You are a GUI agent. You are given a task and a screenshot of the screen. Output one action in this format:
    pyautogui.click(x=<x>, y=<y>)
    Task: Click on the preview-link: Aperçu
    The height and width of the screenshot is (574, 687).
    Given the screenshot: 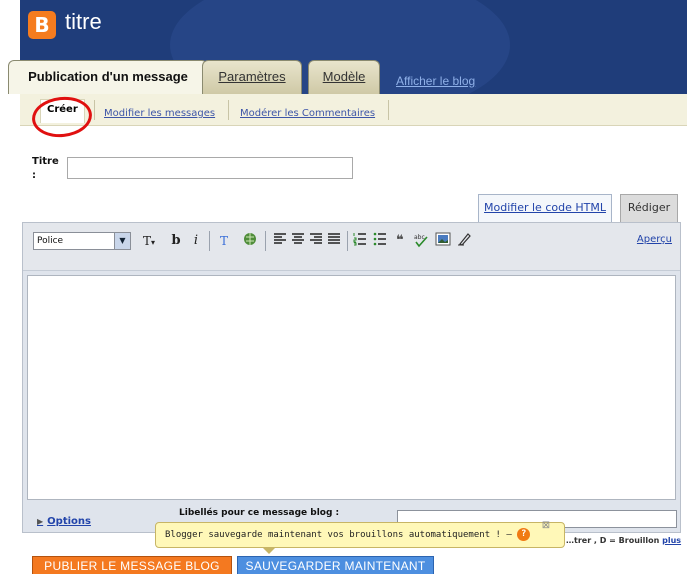 What is the action you would take?
    pyautogui.click(x=654, y=239)
    